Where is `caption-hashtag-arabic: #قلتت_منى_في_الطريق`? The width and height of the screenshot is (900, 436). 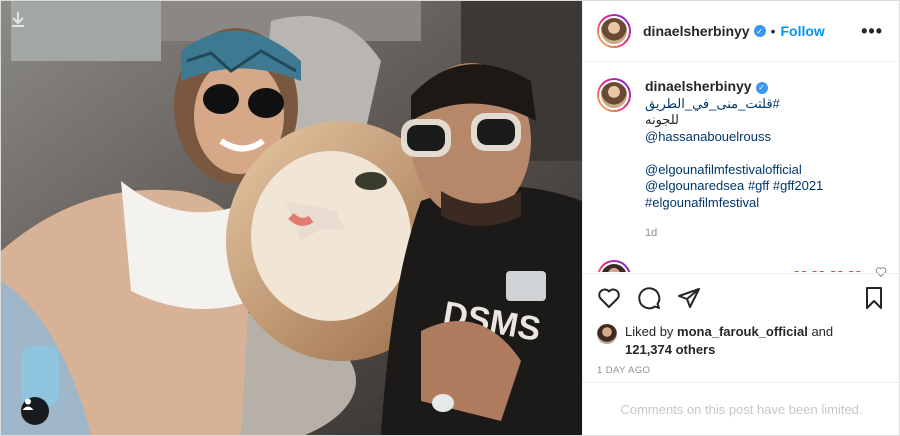 caption-hashtag-arabic: #قلتت_منى_في_الطريق is located at coordinates (712, 103).